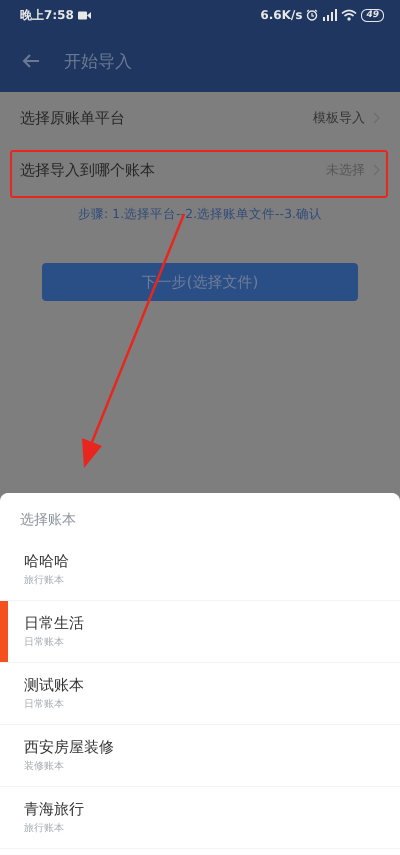 This screenshot has width=400, height=855. Describe the element at coordinates (69, 747) in the screenshot. I see `account-book-item: 西安房屋装修` at that location.